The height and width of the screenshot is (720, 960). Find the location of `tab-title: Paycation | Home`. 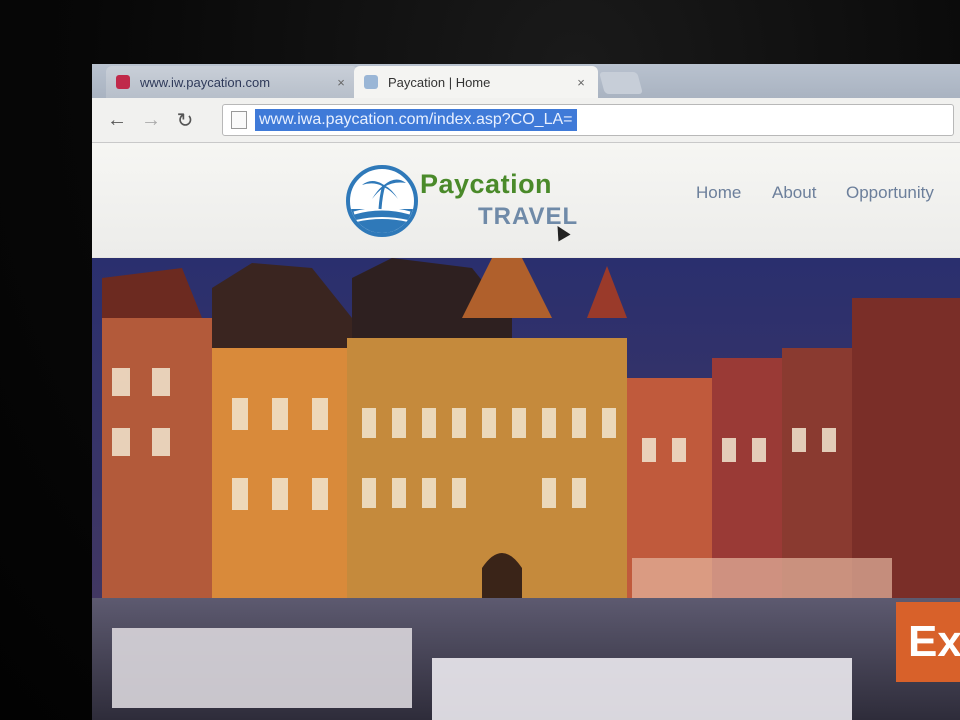

tab-title: Paycation | Home is located at coordinates (439, 82).